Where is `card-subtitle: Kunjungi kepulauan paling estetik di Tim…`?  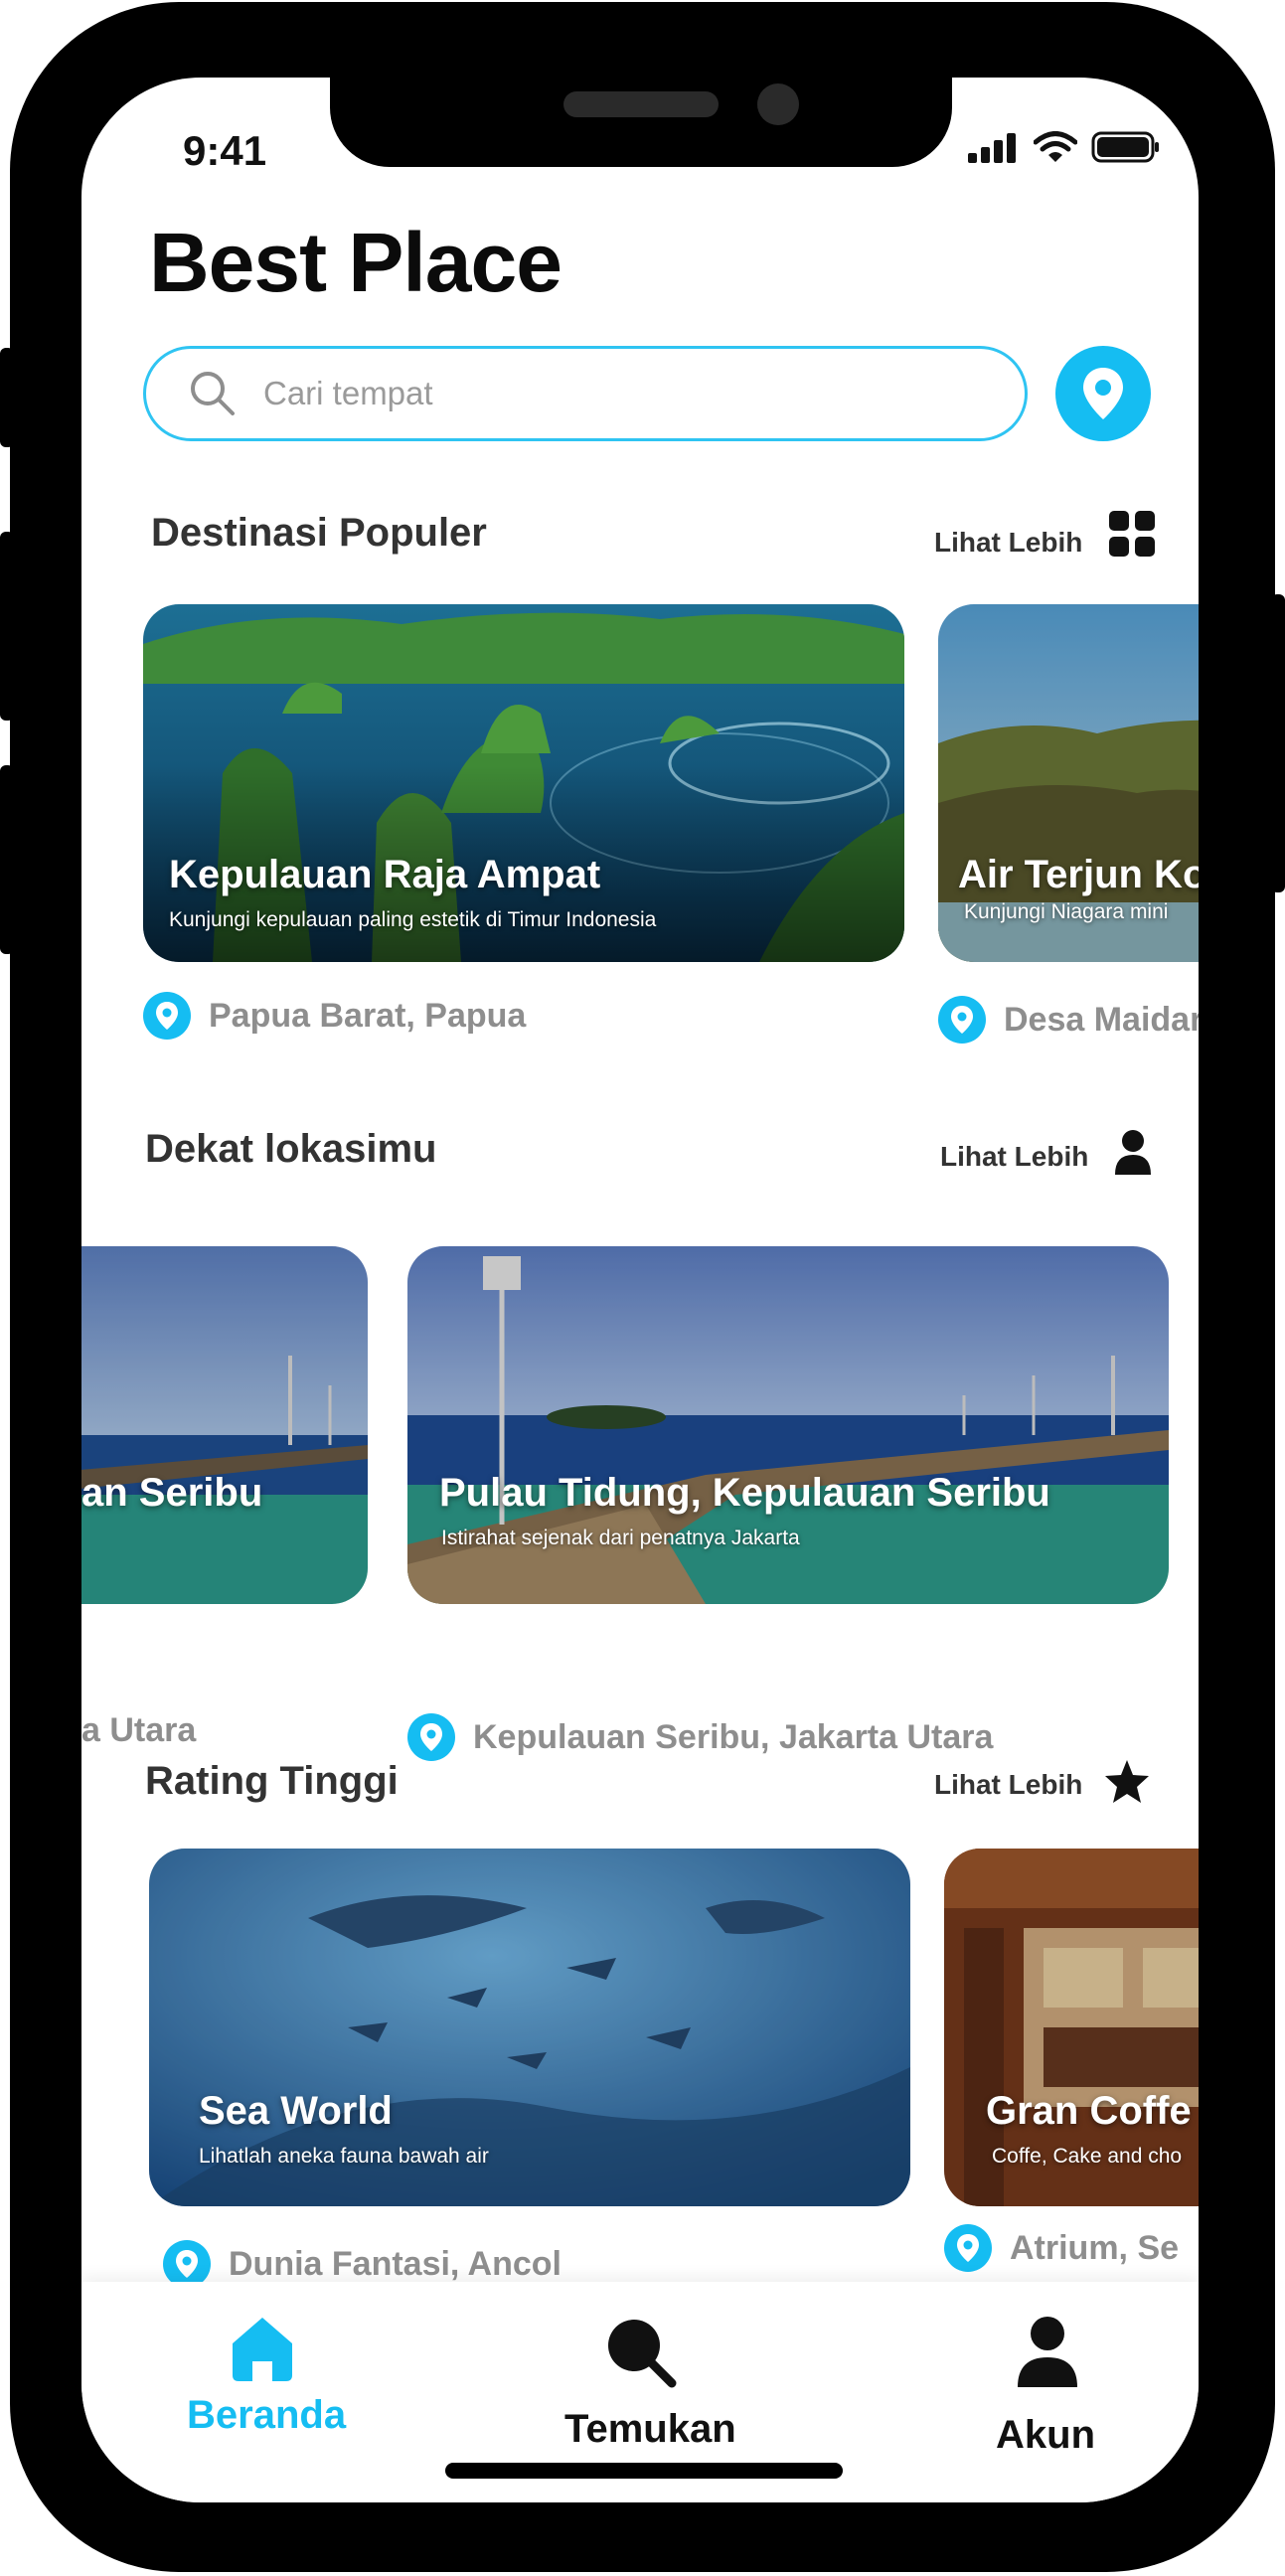
card-subtitle: Kunjungi kepulauan paling estetik di Tim… is located at coordinates (413, 919).